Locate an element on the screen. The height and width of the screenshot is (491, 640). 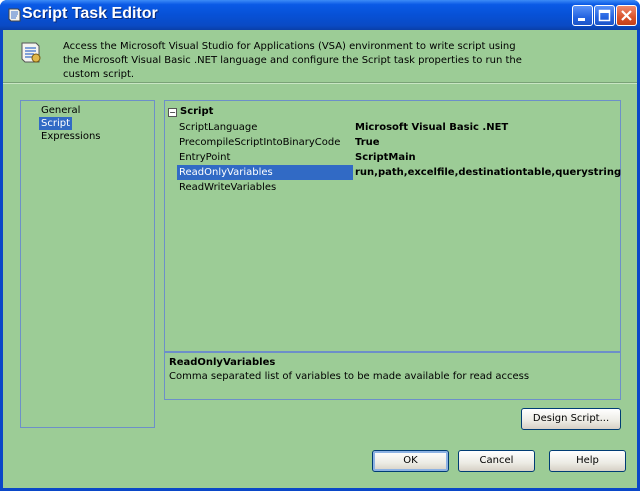
property-value: Microsoft Visual Basic .NET is located at coordinates (431, 127).